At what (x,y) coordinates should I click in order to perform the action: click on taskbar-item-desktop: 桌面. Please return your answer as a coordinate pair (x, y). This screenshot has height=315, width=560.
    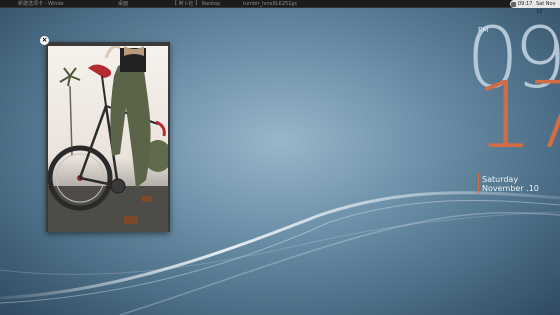
    Looking at the image, I should click on (133, 4).